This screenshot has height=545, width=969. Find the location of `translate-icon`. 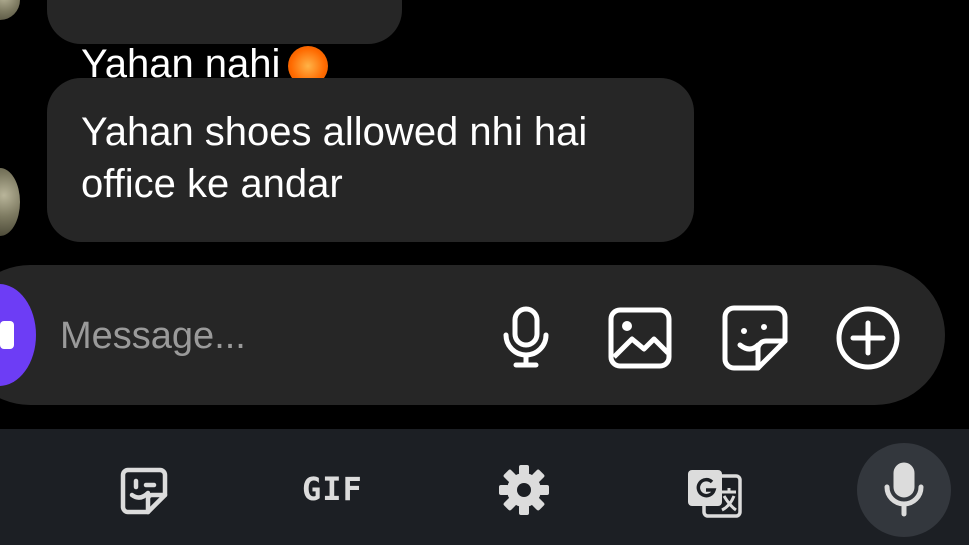

translate-icon is located at coordinates (714, 493).